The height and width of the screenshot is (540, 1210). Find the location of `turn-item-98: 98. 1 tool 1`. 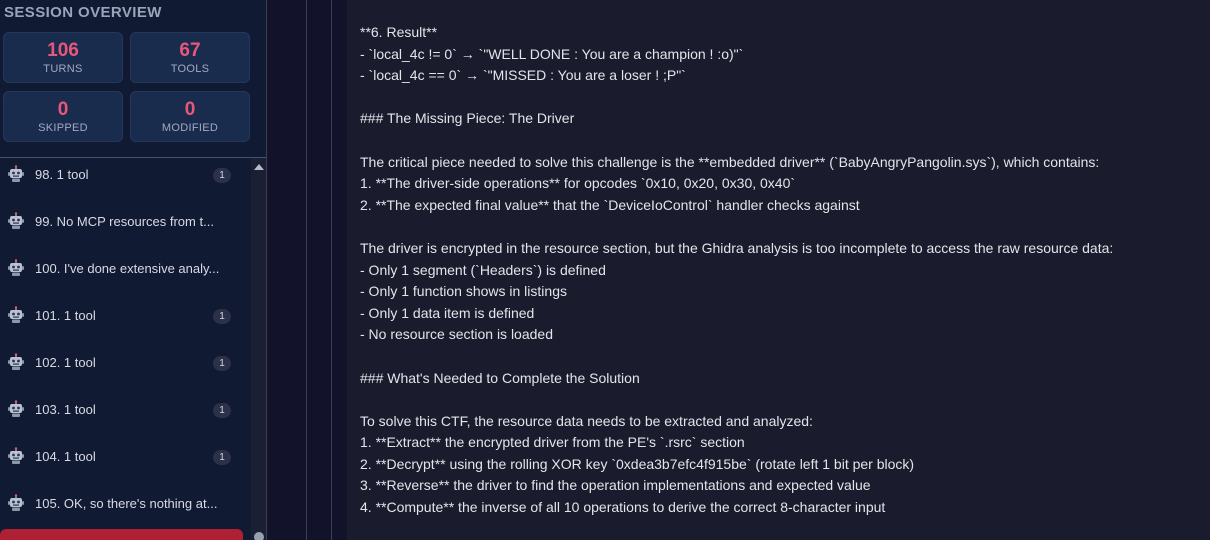

turn-item-98: 98. 1 tool 1 is located at coordinates (125, 181).